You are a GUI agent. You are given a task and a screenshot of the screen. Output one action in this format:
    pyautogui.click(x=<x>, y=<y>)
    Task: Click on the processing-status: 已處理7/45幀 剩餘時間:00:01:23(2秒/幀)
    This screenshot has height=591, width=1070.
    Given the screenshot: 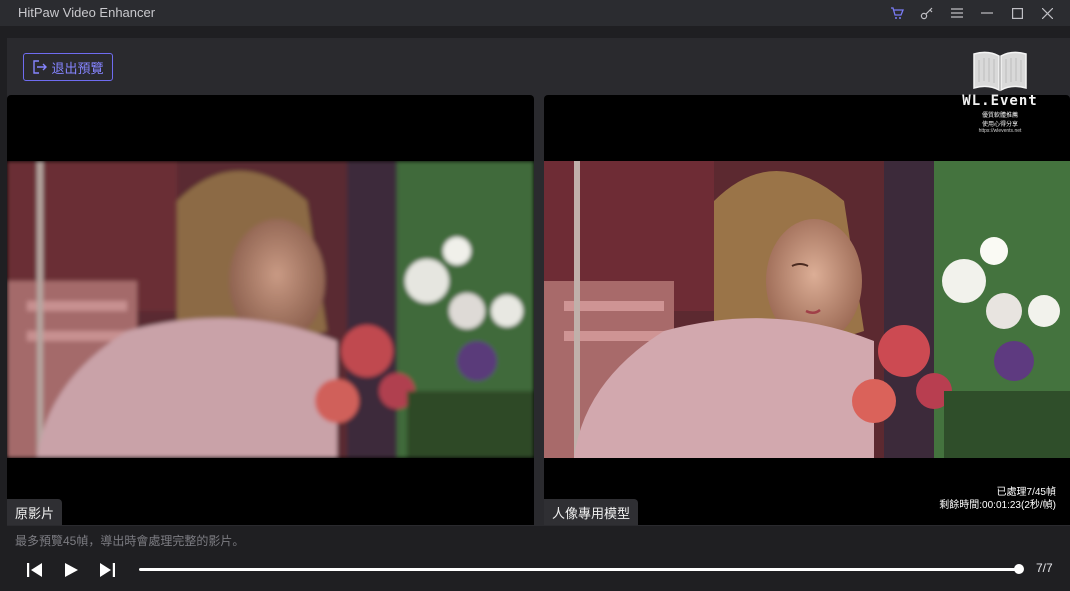 What is the action you would take?
    pyautogui.click(x=997, y=499)
    